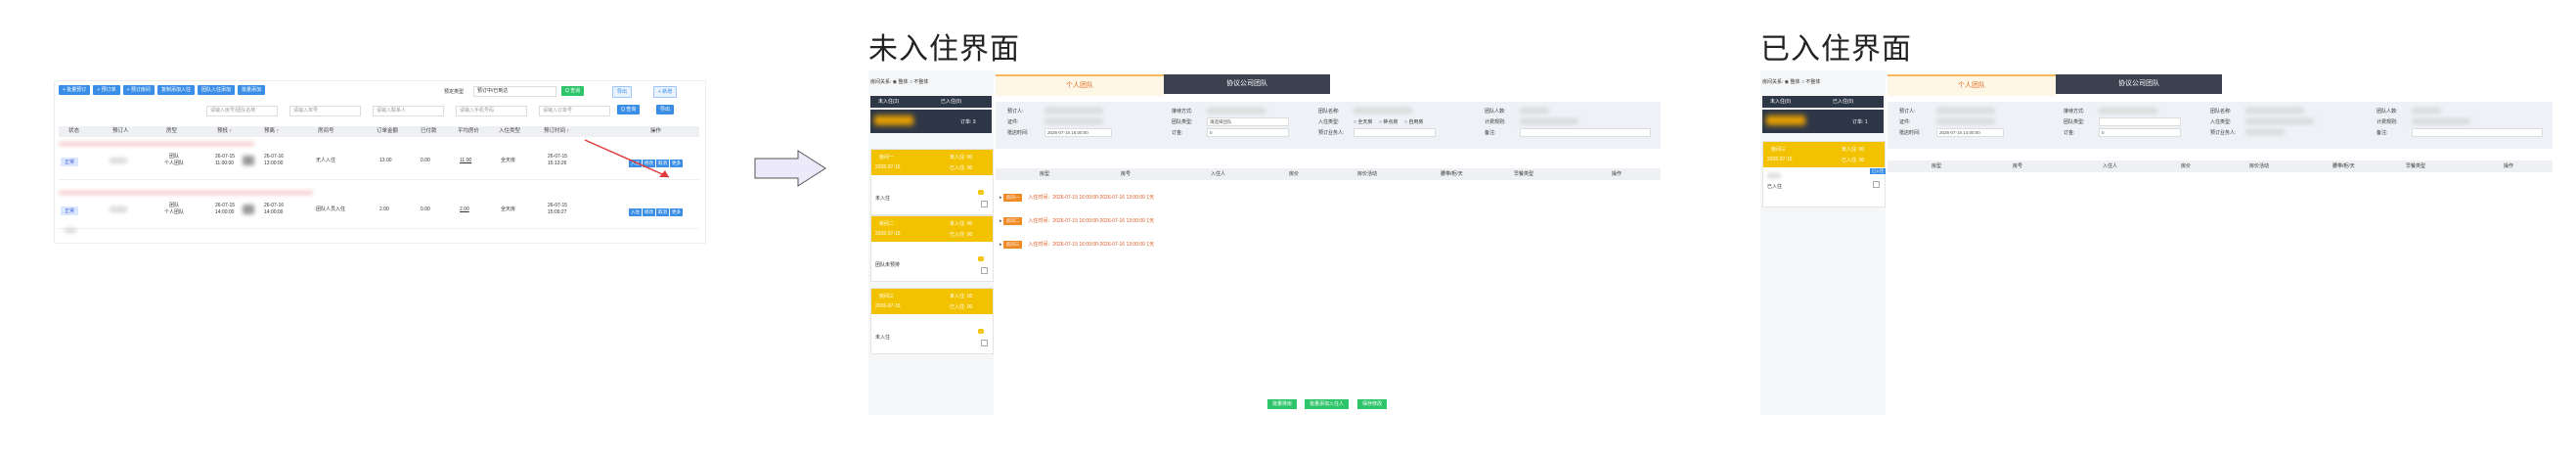 The width and height of the screenshot is (2576, 459). Describe the element at coordinates (665, 110) in the screenshot. I see `export-blue-button: 导出` at that location.